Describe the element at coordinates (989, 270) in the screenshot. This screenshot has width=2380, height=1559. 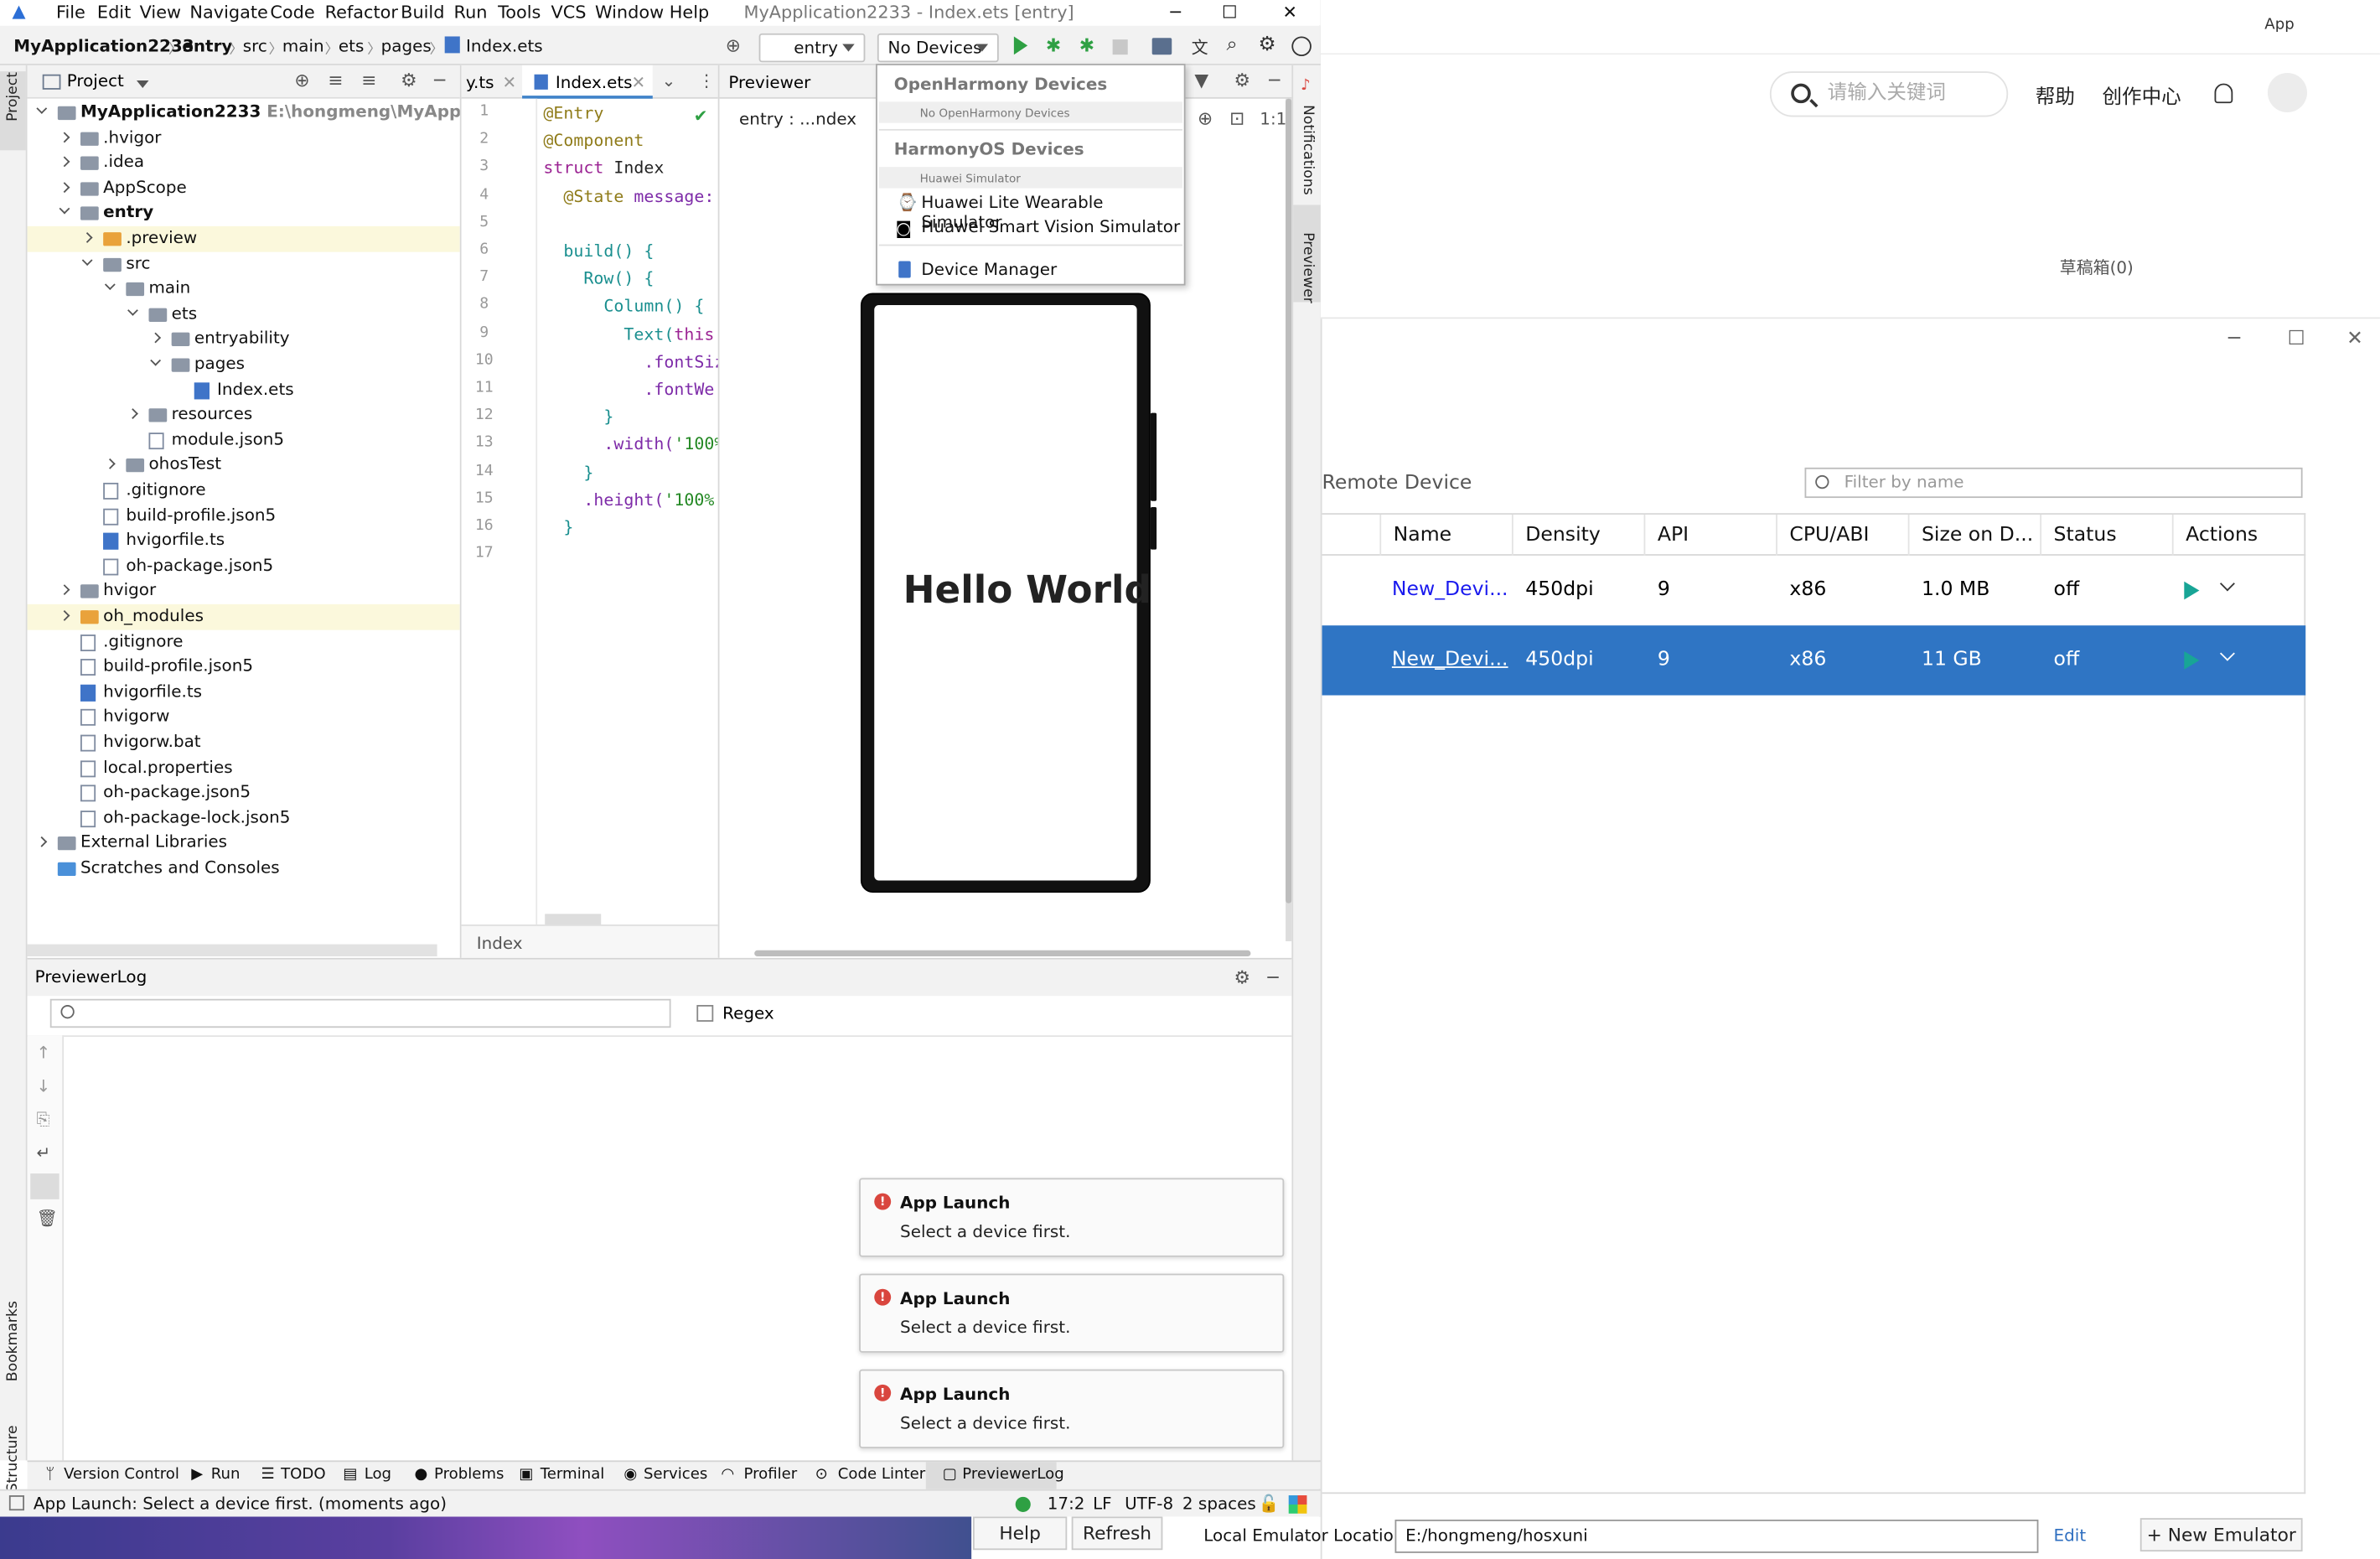
I see `option-device-manager: Device Manager` at that location.